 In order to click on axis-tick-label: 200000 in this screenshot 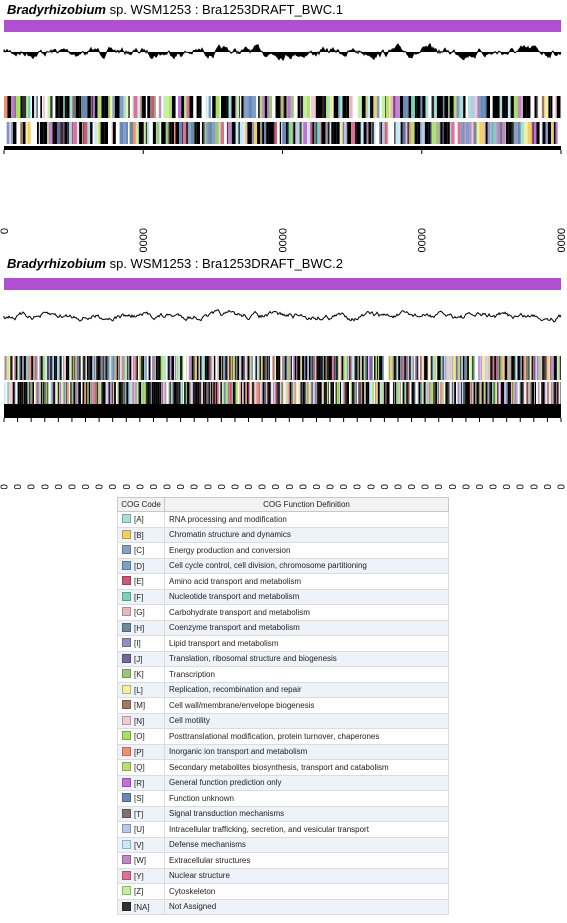, I will do `click(140, 486)`.